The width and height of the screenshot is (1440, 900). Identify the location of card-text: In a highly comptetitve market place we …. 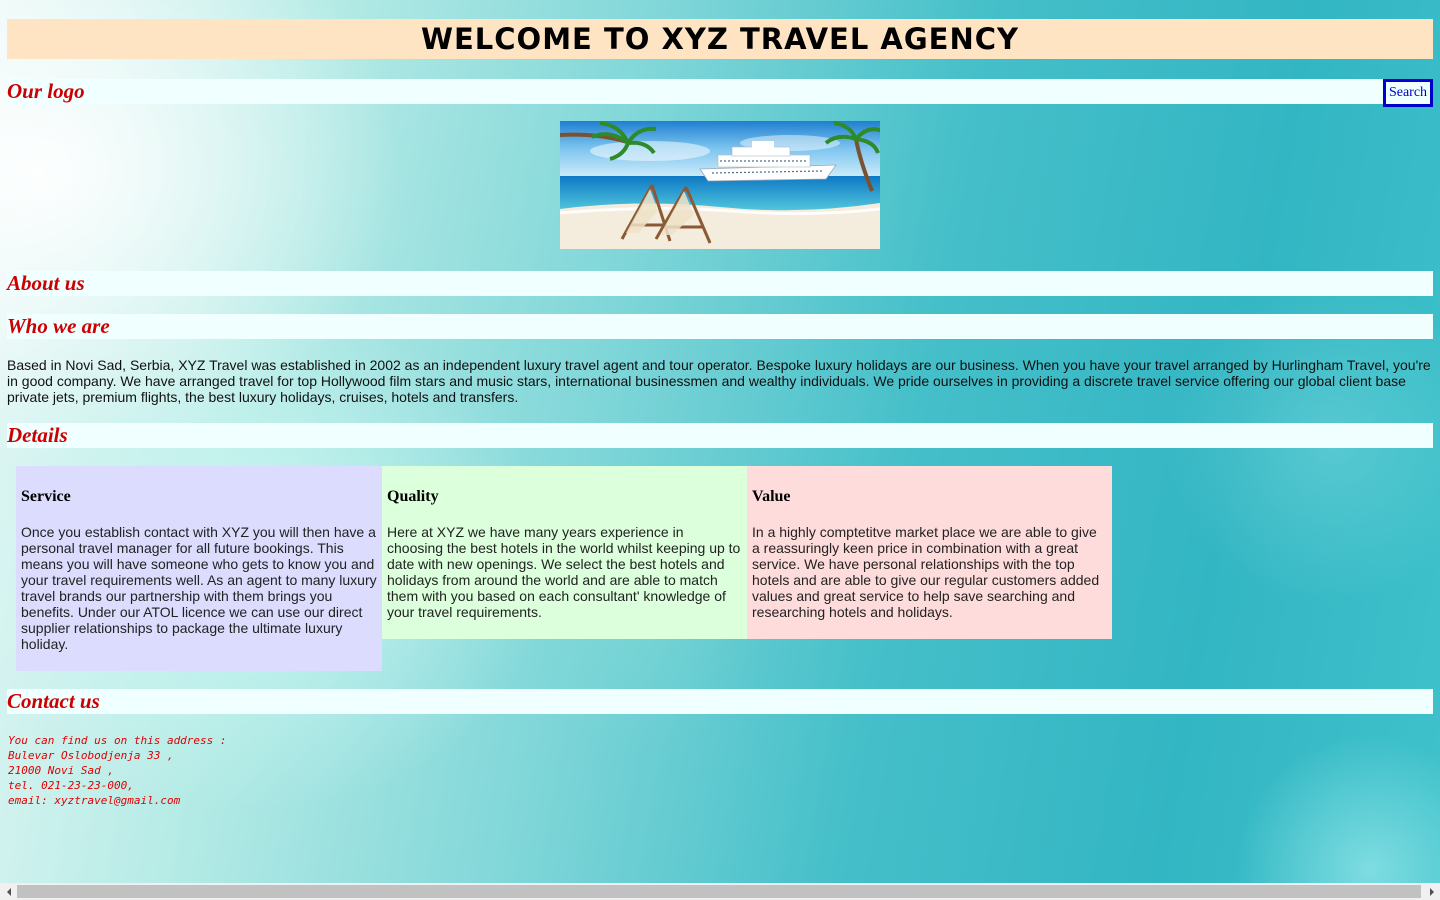
(926, 572).